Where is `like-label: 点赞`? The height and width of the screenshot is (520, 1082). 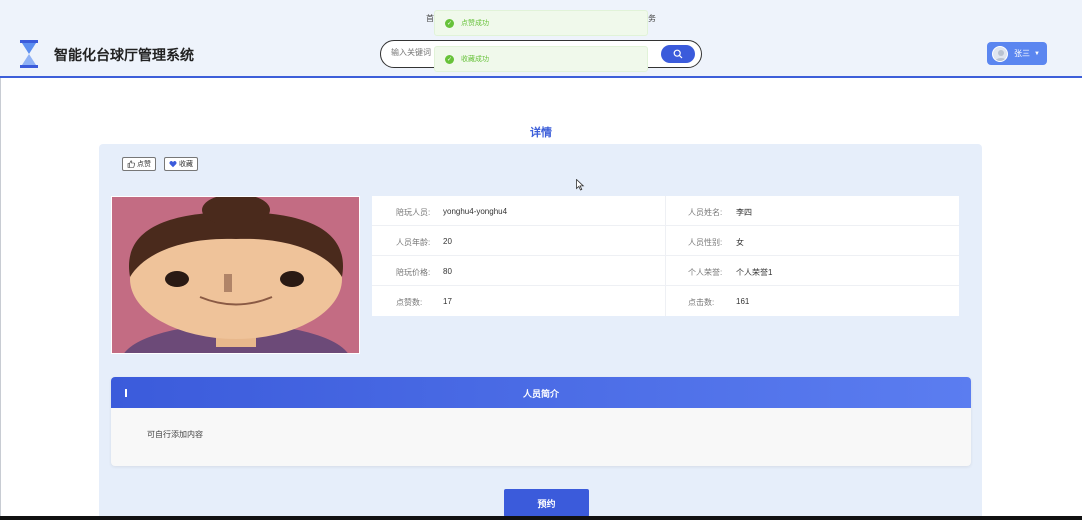 like-label: 点赞 is located at coordinates (144, 164).